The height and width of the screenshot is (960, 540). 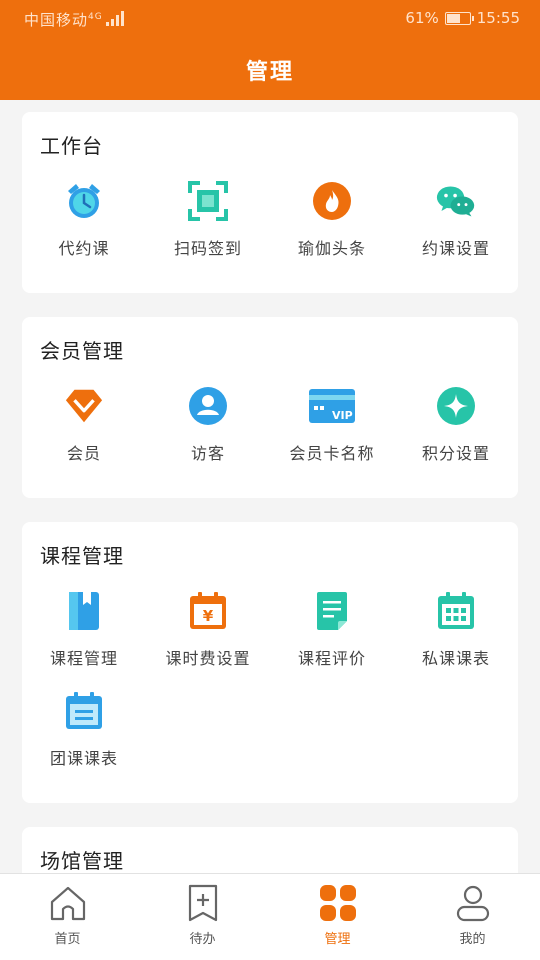 I want to click on profile-icon, so click(x=472, y=903).